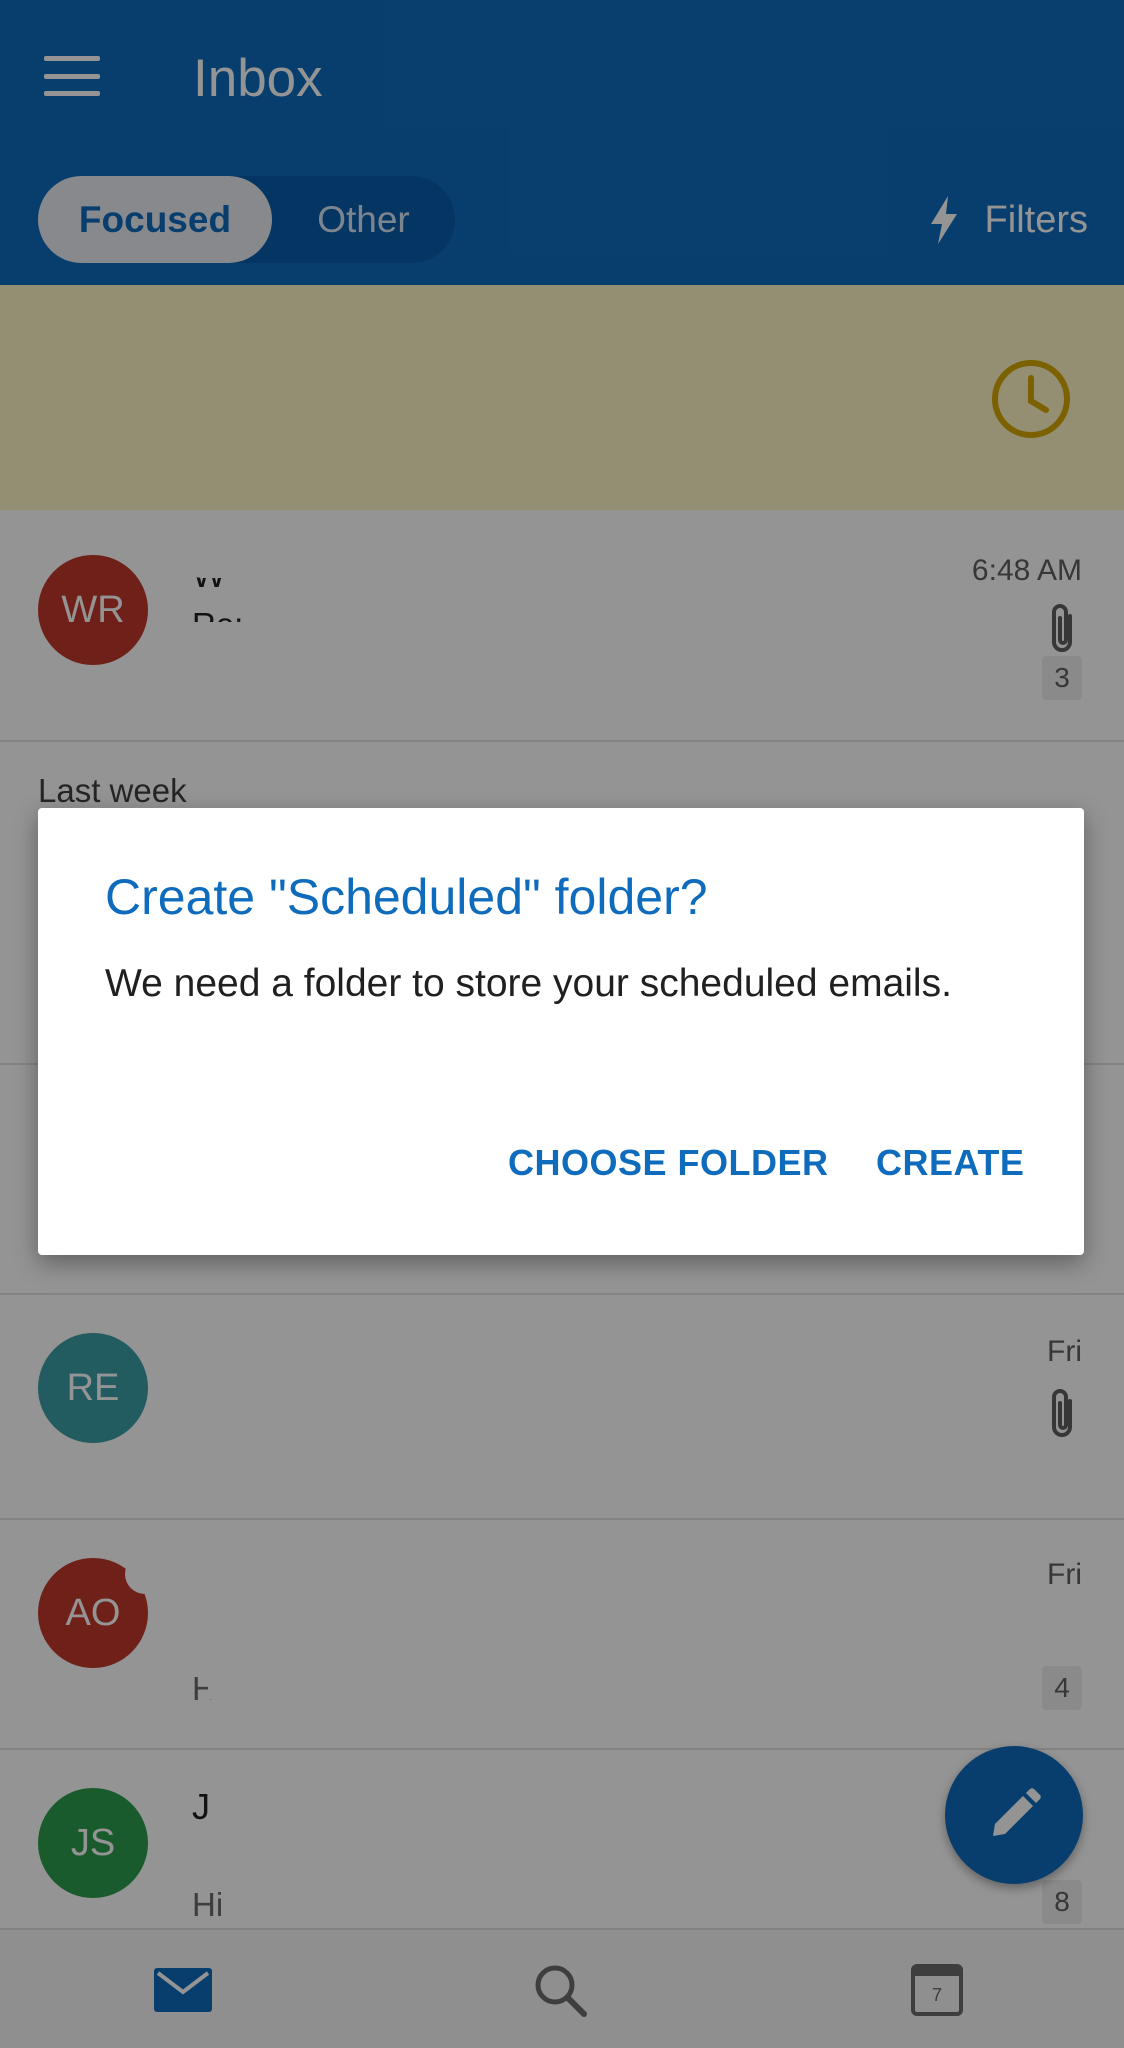 This screenshot has height=2048, width=1124. Describe the element at coordinates (950, 1163) in the screenshot. I see `create-button: CREATE` at that location.